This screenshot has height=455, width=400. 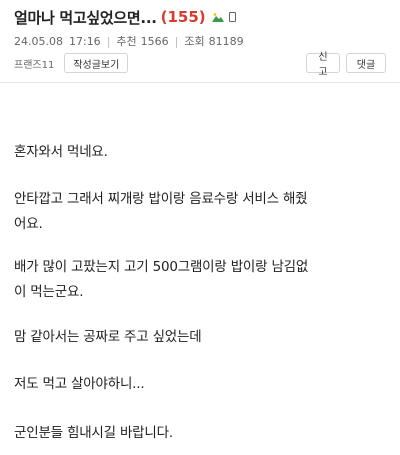 I want to click on author-row: 프랜즈11 작성글보기 신고 댓글, so click(x=200, y=65).